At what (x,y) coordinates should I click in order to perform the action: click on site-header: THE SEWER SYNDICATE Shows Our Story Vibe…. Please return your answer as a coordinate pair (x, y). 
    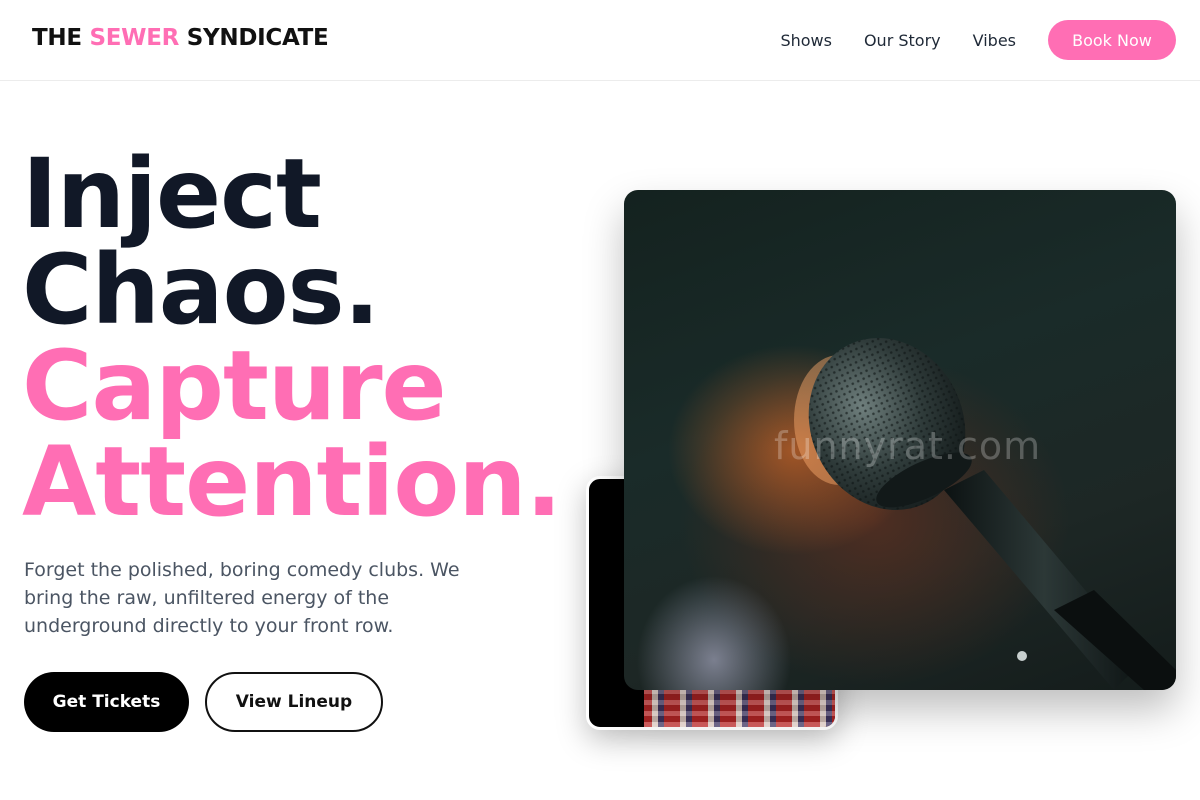
    Looking at the image, I should click on (600, 40).